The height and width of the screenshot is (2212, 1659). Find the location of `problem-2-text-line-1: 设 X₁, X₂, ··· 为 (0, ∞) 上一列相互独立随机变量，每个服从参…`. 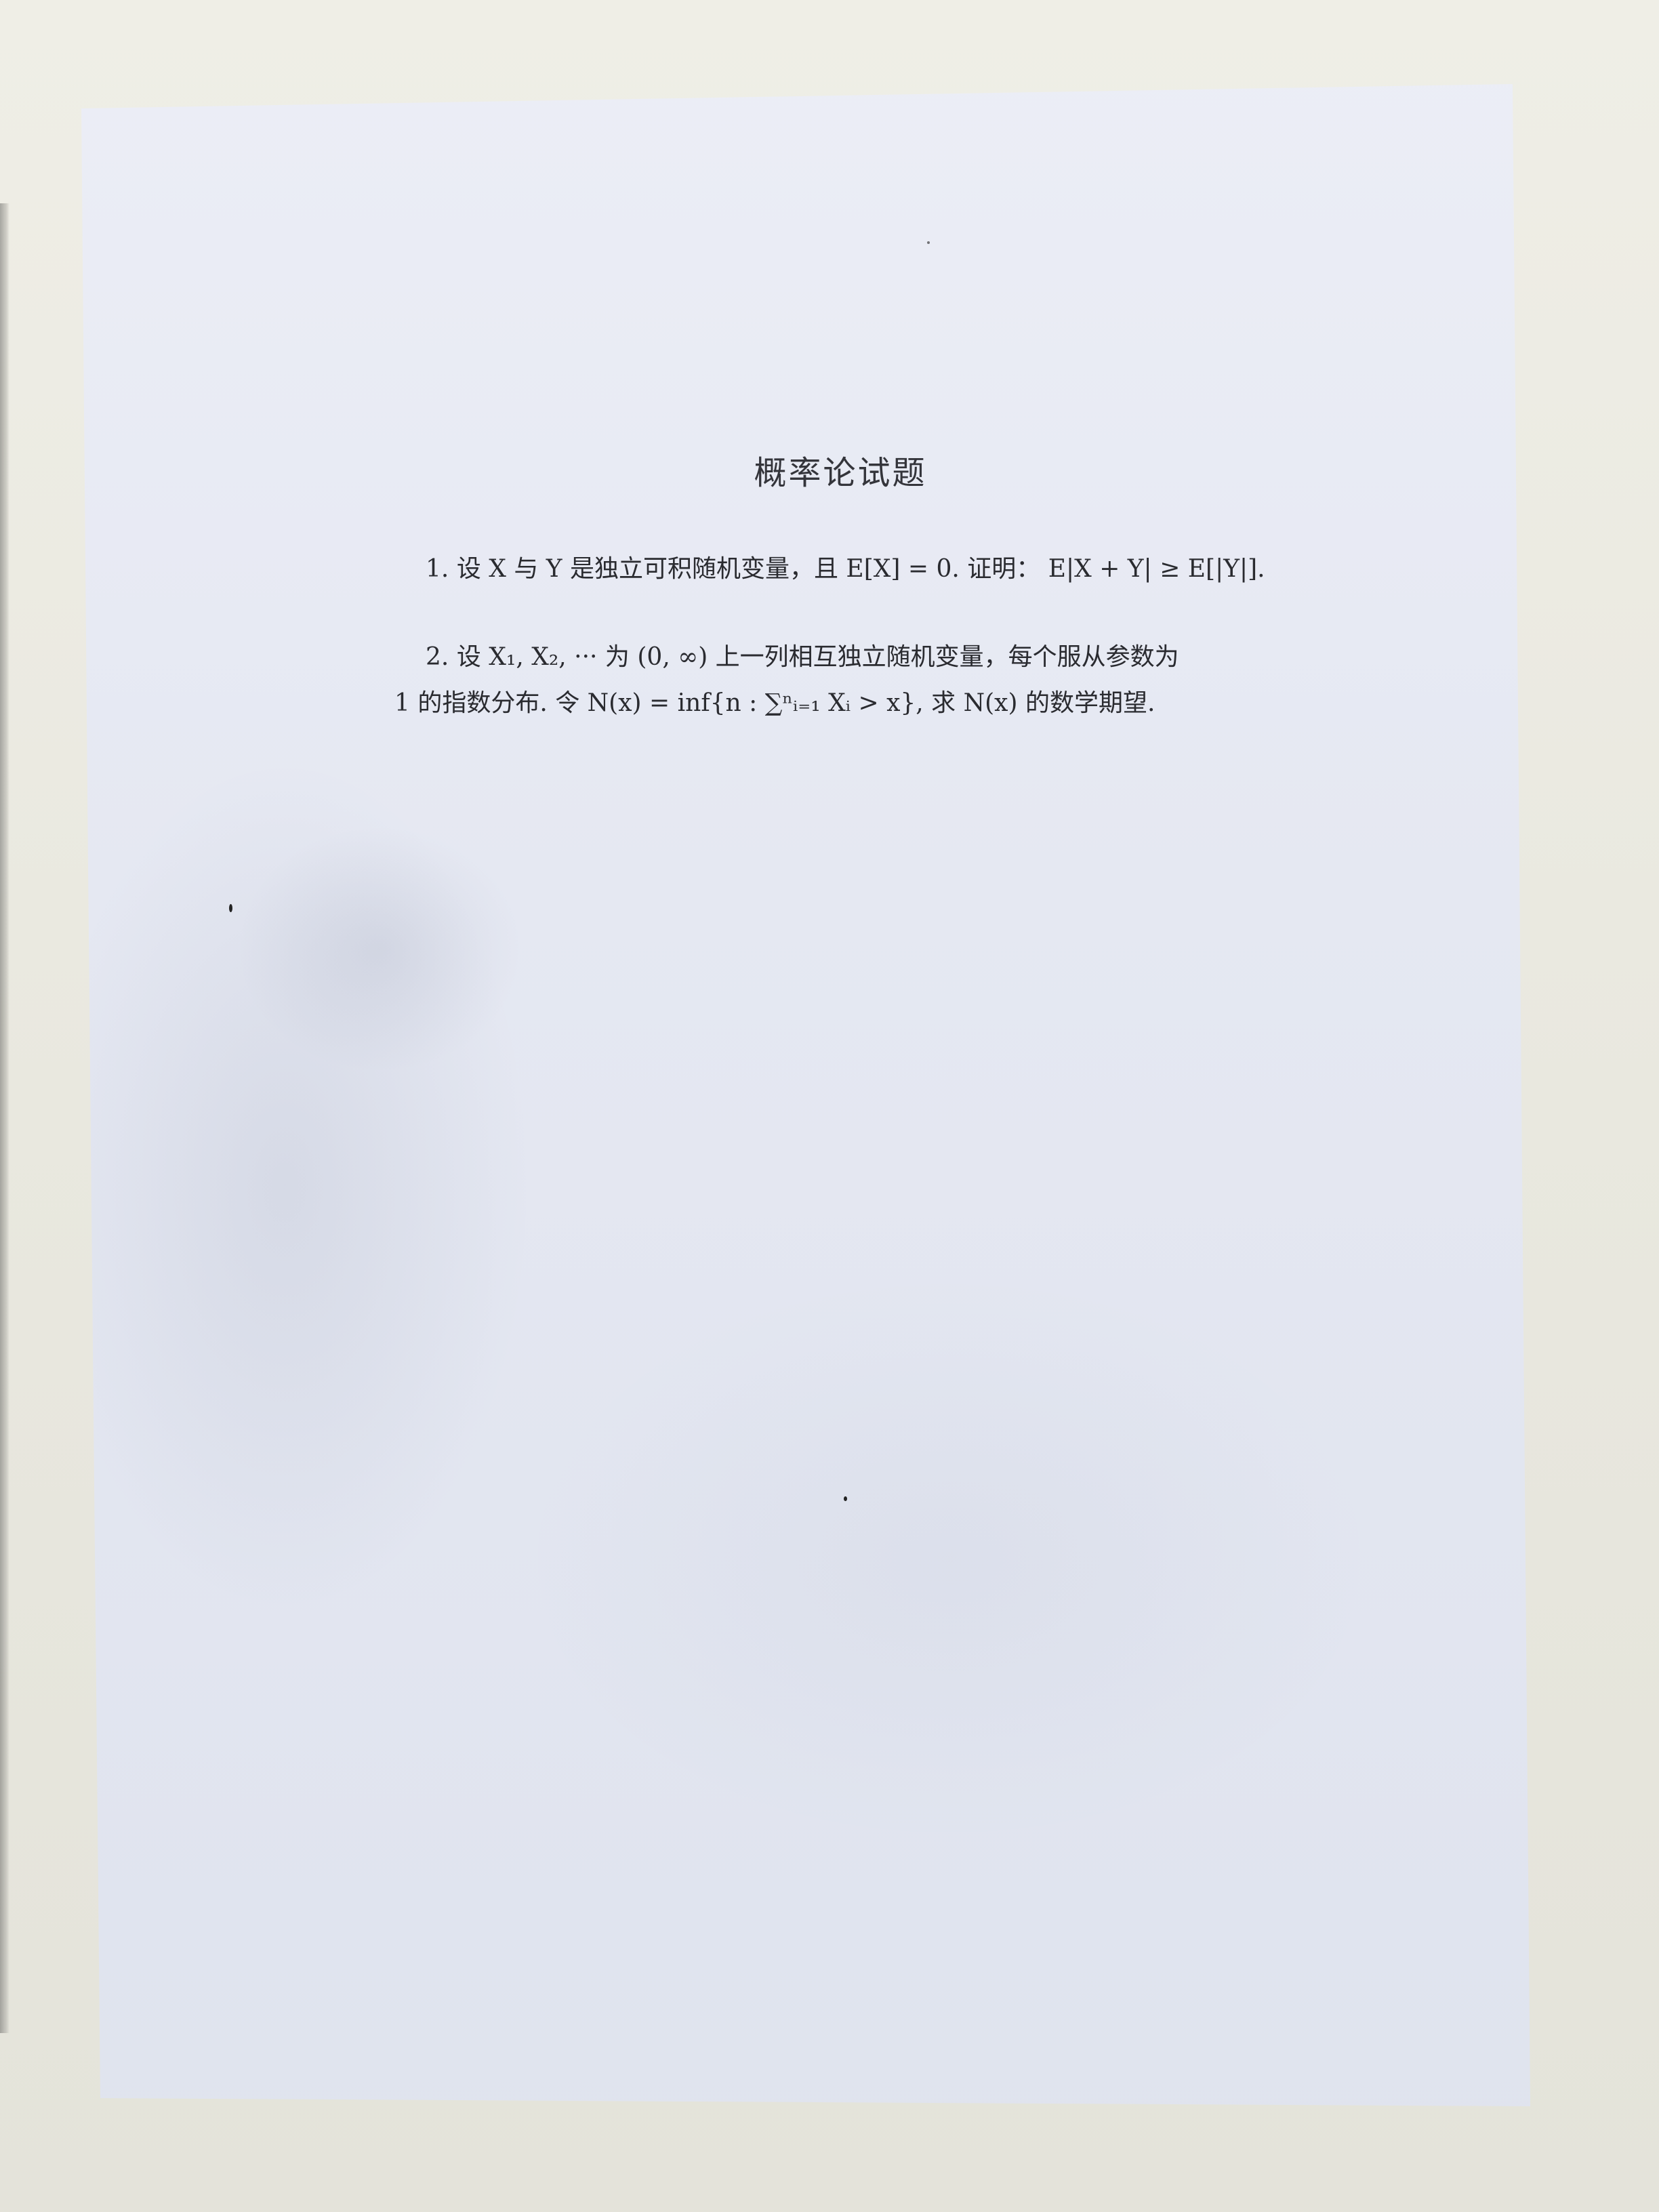

problem-2-text-line-1: 设 X₁, X₂, ··· 为 (0, ∞) 上一列相互独立随机变量，每个服从参… is located at coordinates (817, 657).